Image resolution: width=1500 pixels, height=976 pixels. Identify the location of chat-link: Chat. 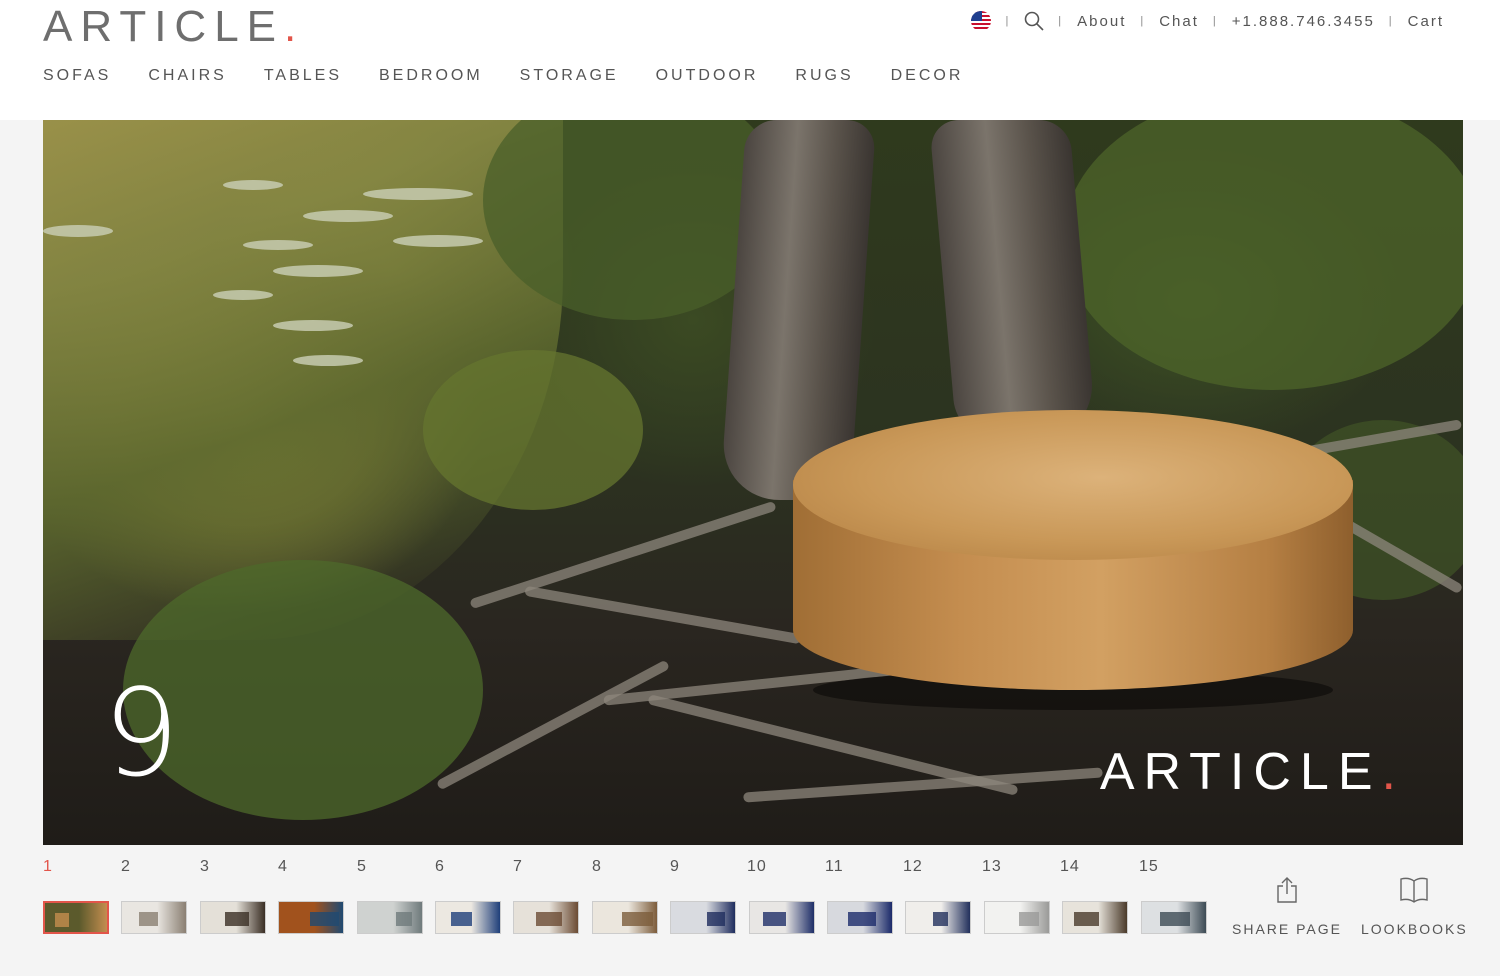
(1179, 21).